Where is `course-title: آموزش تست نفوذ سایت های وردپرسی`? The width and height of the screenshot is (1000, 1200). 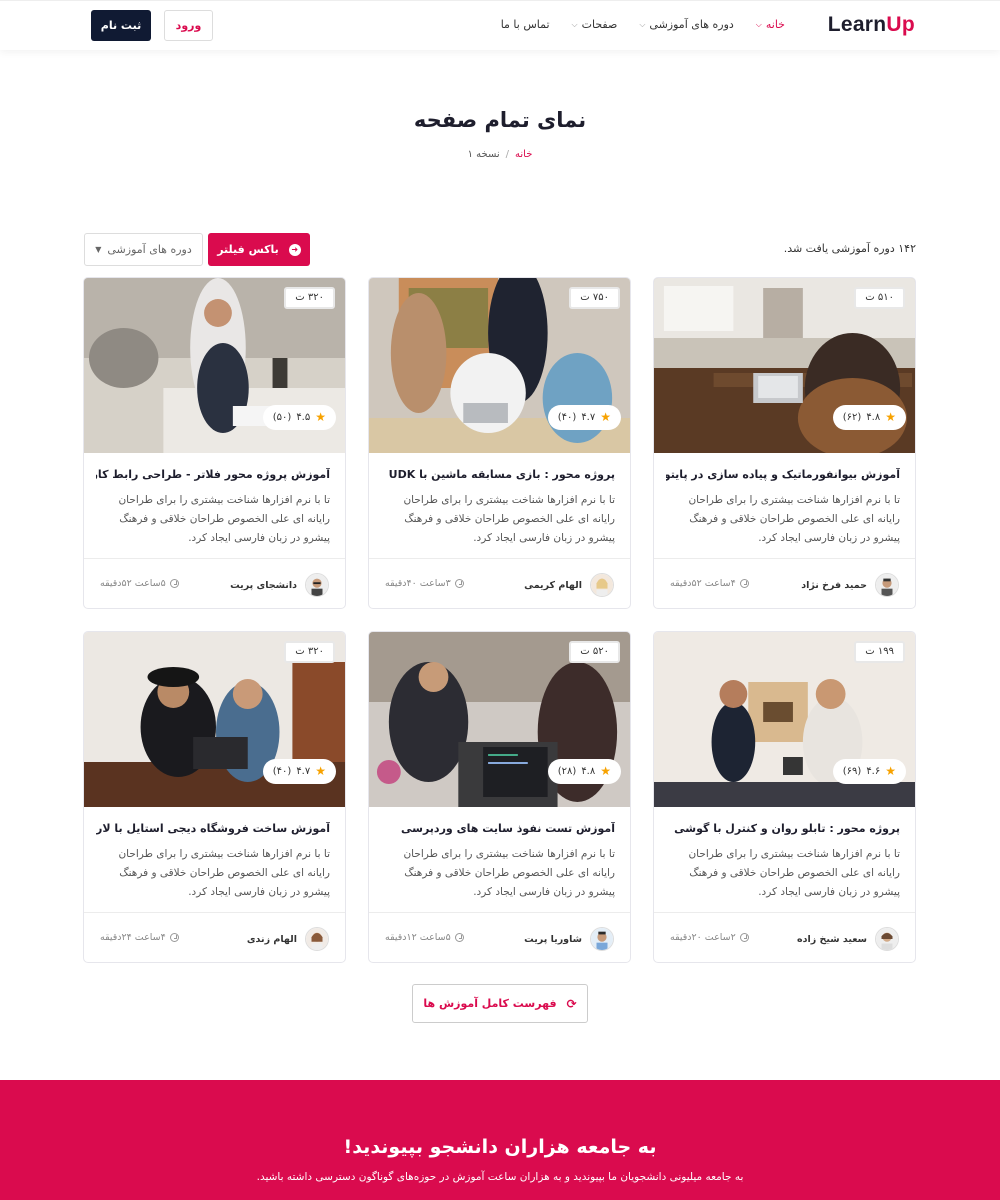
course-title: آموزش تست نفوذ سایت های وردپرسی is located at coordinates (498, 828).